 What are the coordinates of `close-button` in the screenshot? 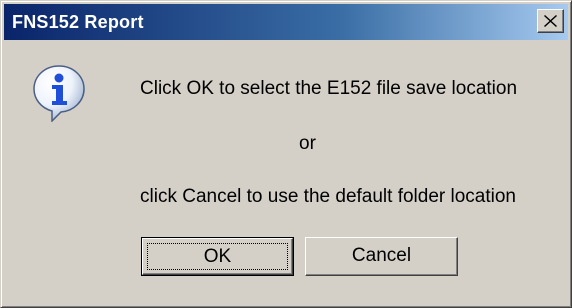 It's located at (550, 21).